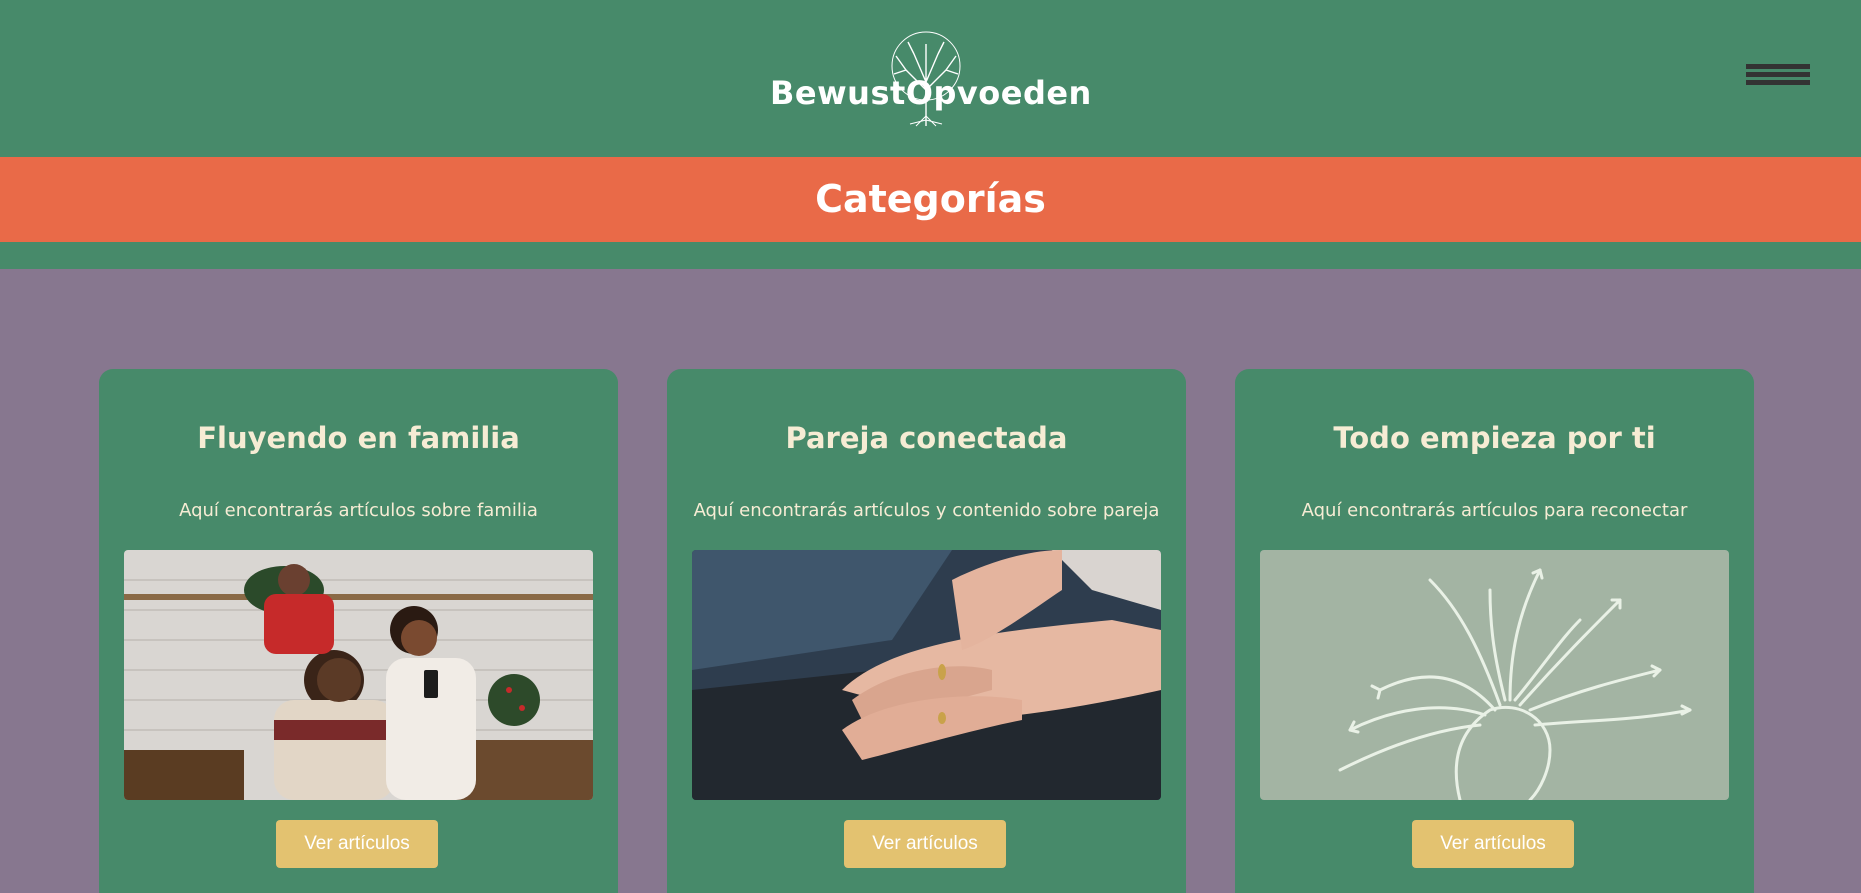  I want to click on page-title: Categorías, so click(930, 199).